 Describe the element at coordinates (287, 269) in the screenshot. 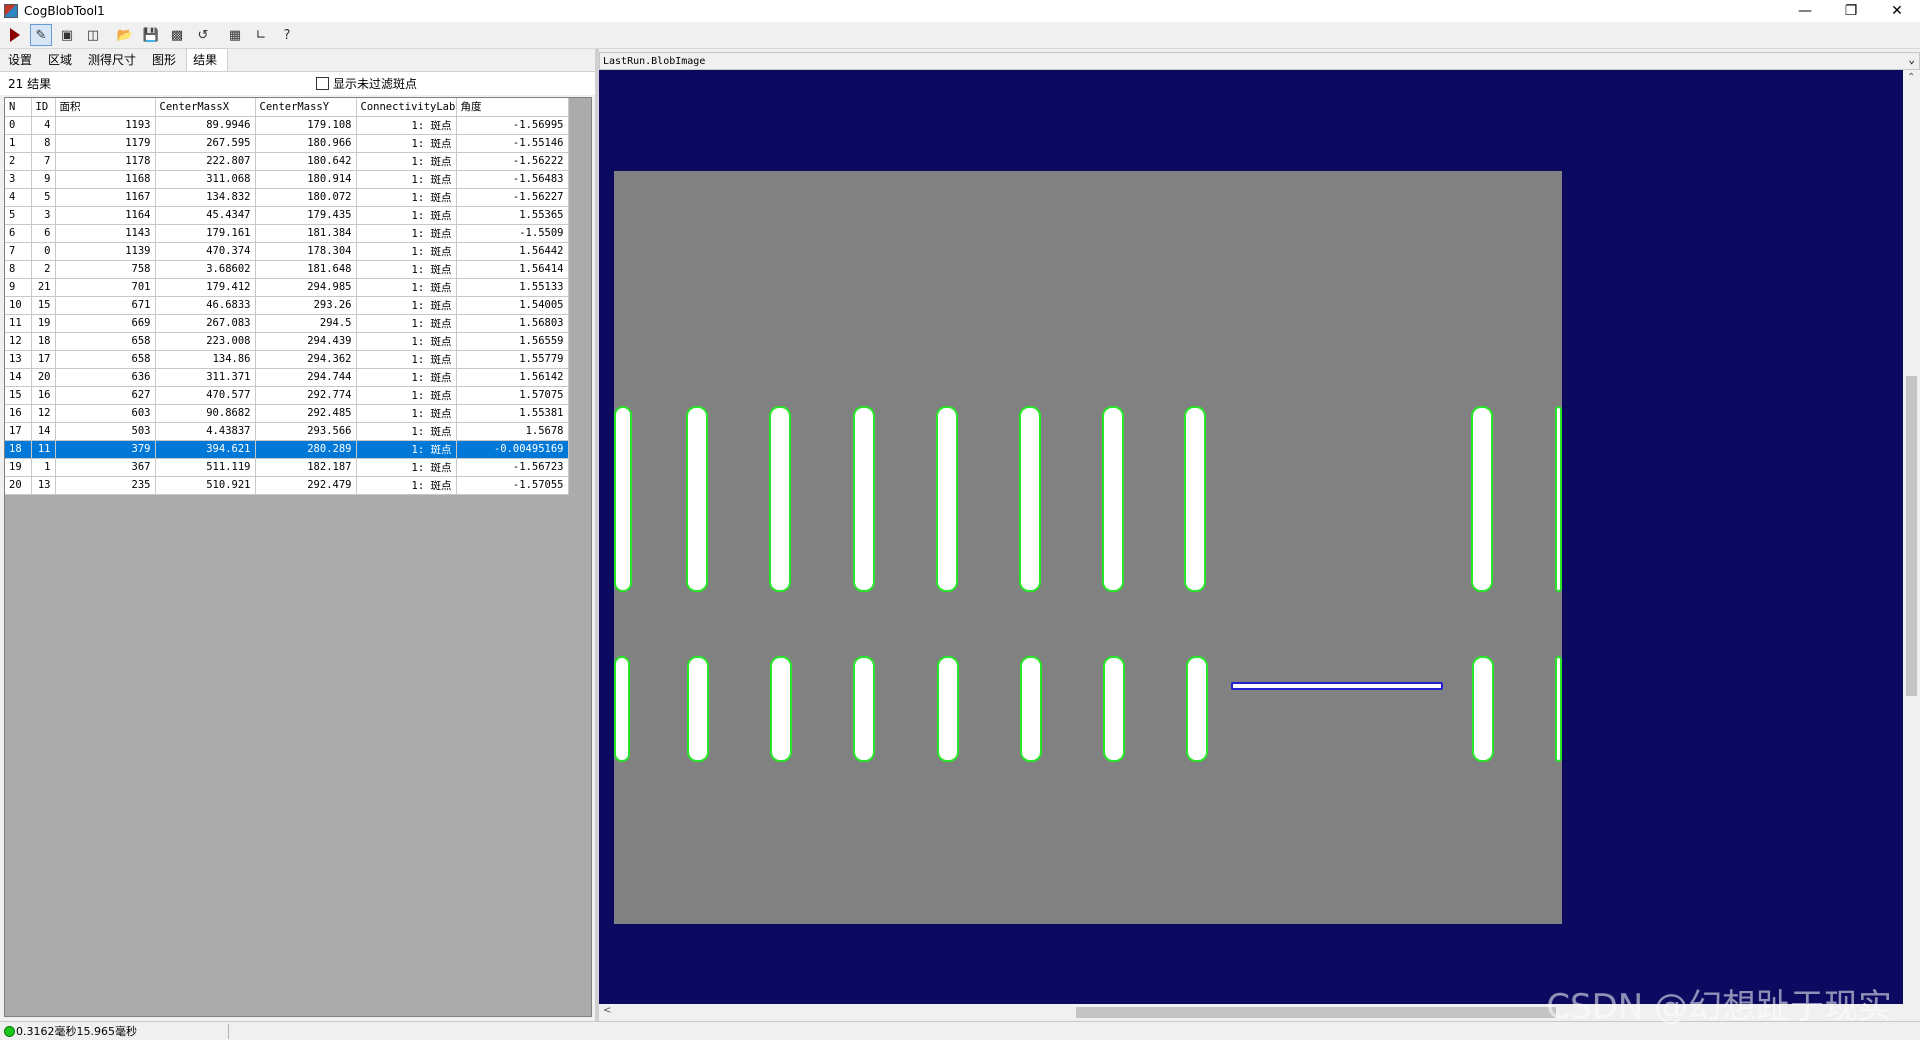

I see `table-row: 8 2 758 3.68602 181.648 1: 斑点 1.56414` at that location.